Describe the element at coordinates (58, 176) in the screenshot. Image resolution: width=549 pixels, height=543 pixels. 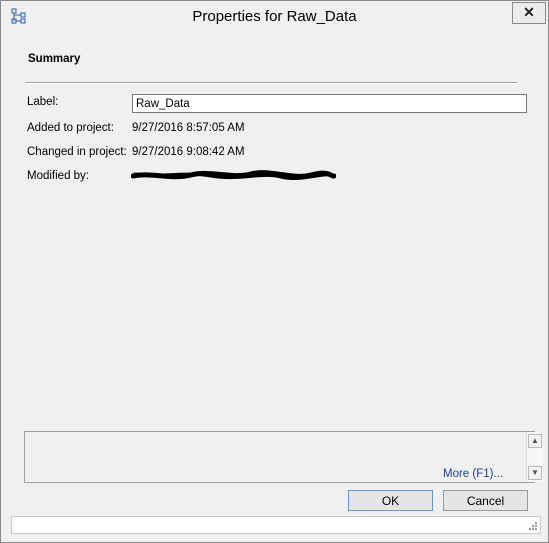
I see `modified-by-label: Modified by:` at that location.